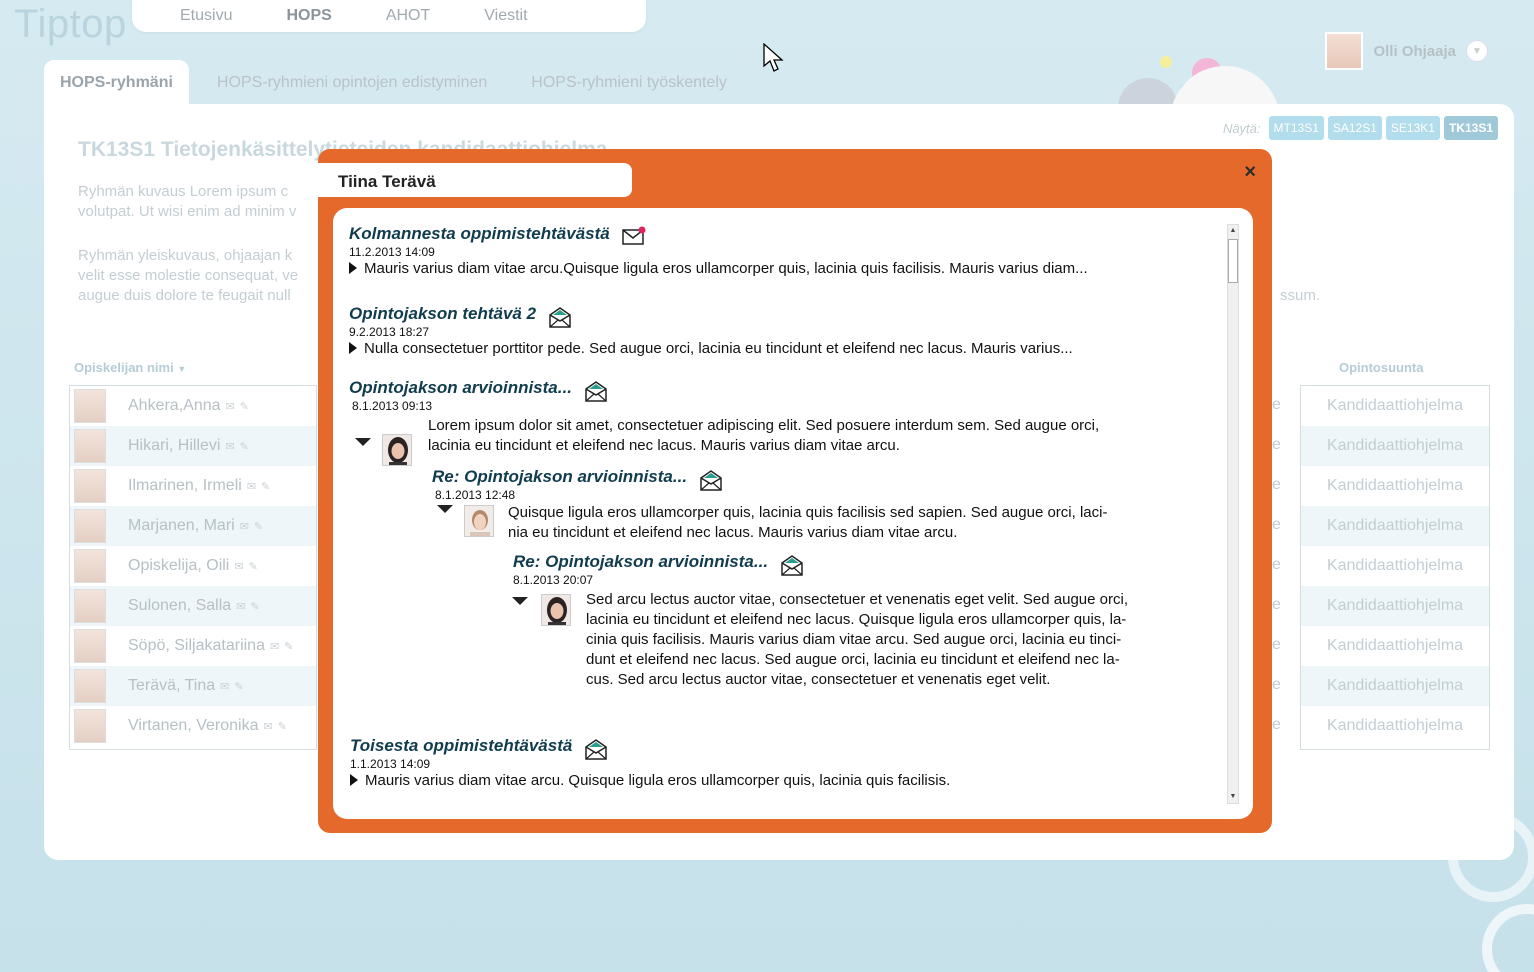 The width and height of the screenshot is (1534, 972). Describe the element at coordinates (174, 406) in the screenshot. I see `student-name: Ahkera,Anna` at that location.